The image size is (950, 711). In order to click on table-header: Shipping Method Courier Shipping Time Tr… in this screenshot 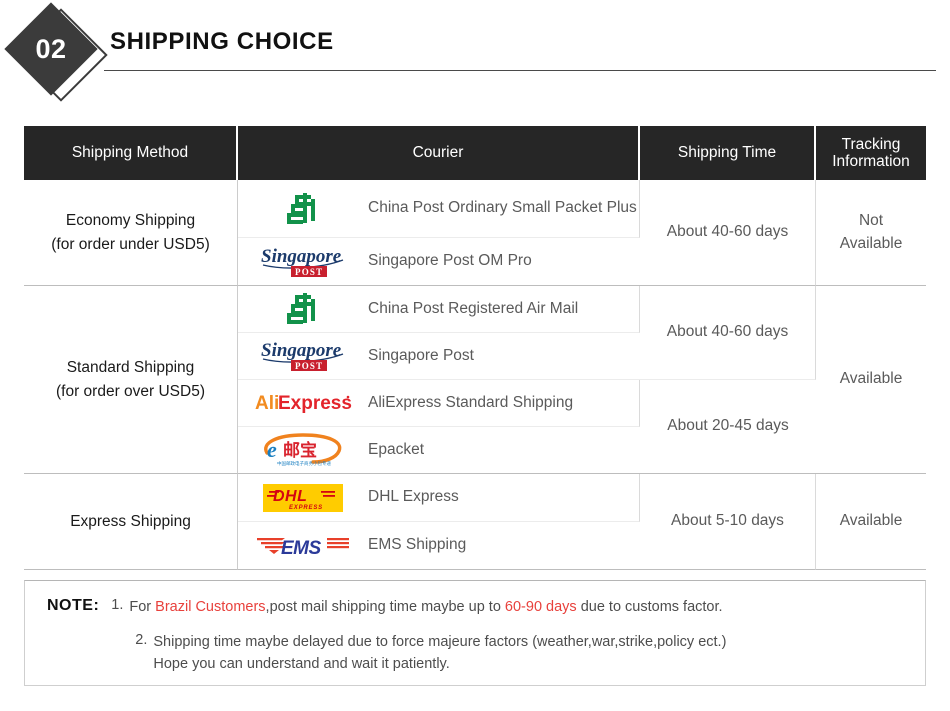, I will do `click(475, 153)`.